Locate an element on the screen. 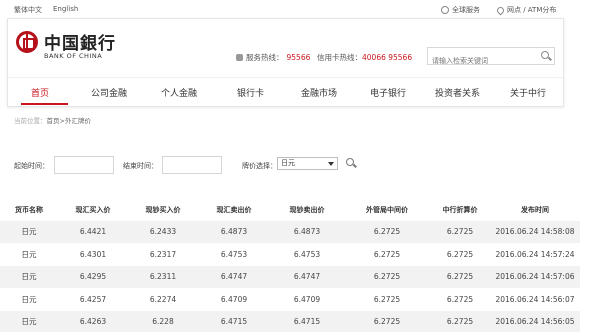  nav-item-about: 关于中行 is located at coordinates (528, 92).